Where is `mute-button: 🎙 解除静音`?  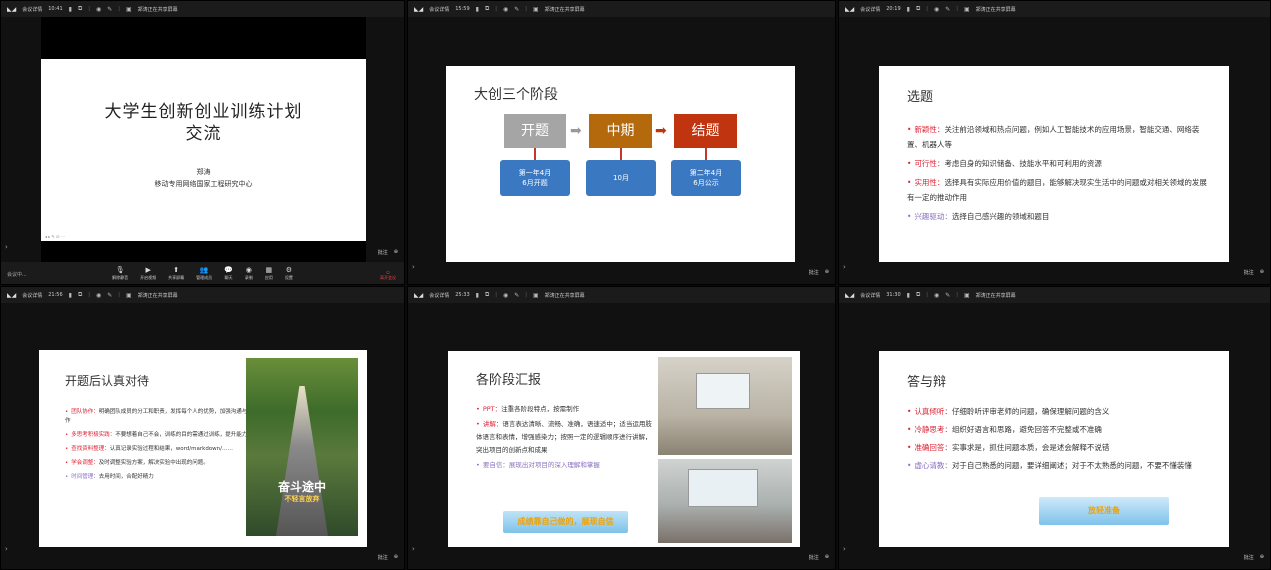
mute-button: 🎙 解除静音 is located at coordinates (120, 273).